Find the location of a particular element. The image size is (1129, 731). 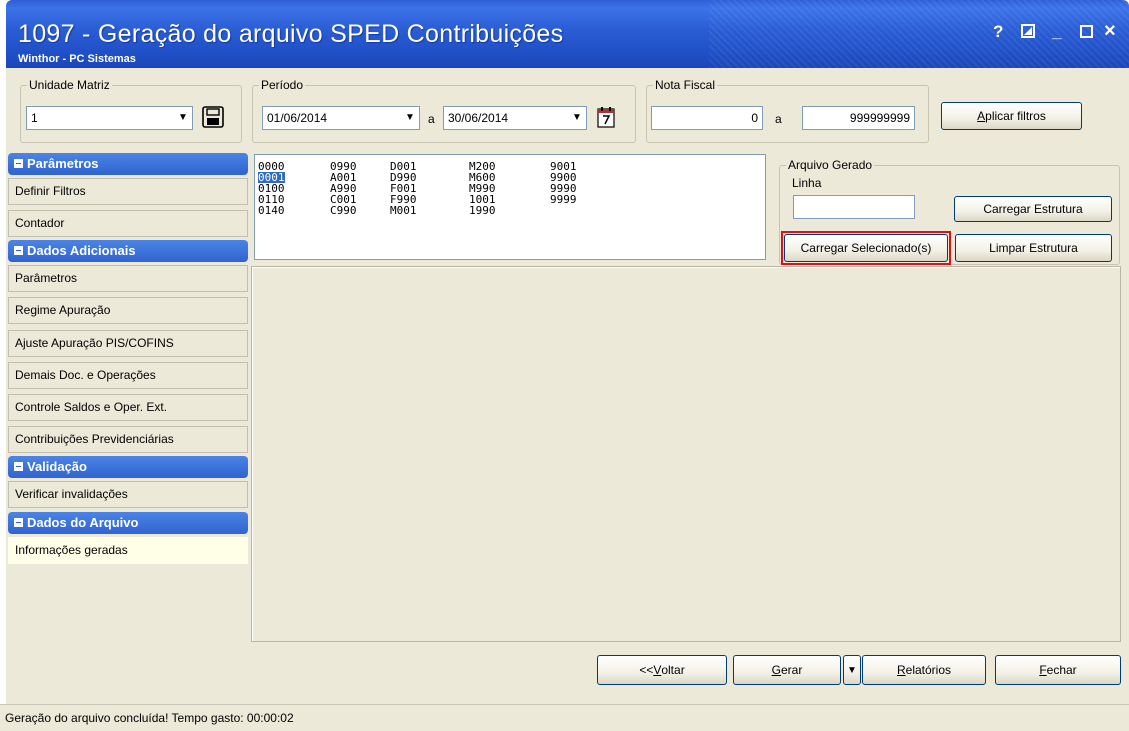

periodo-separator: a is located at coordinates (431, 119).